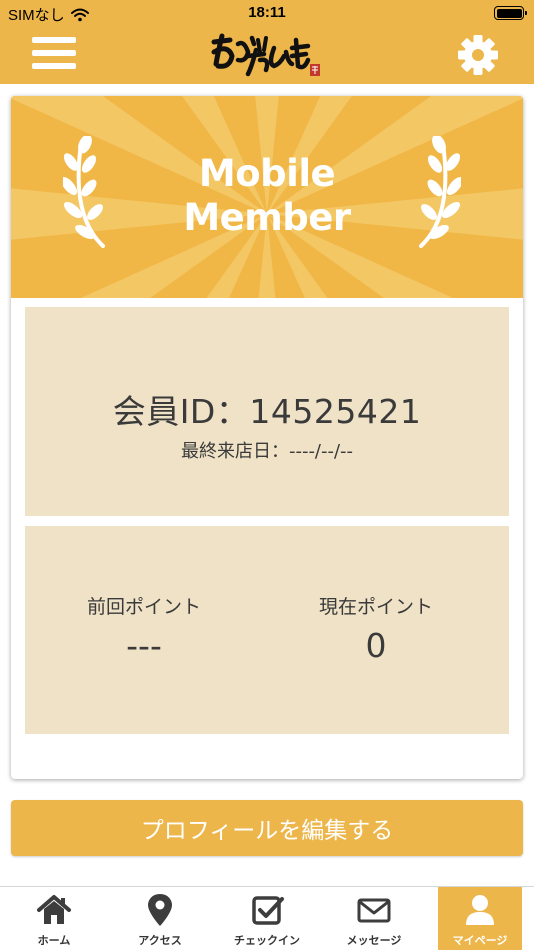 Image resolution: width=534 pixels, height=950 pixels. I want to click on app-header, so click(267, 55).